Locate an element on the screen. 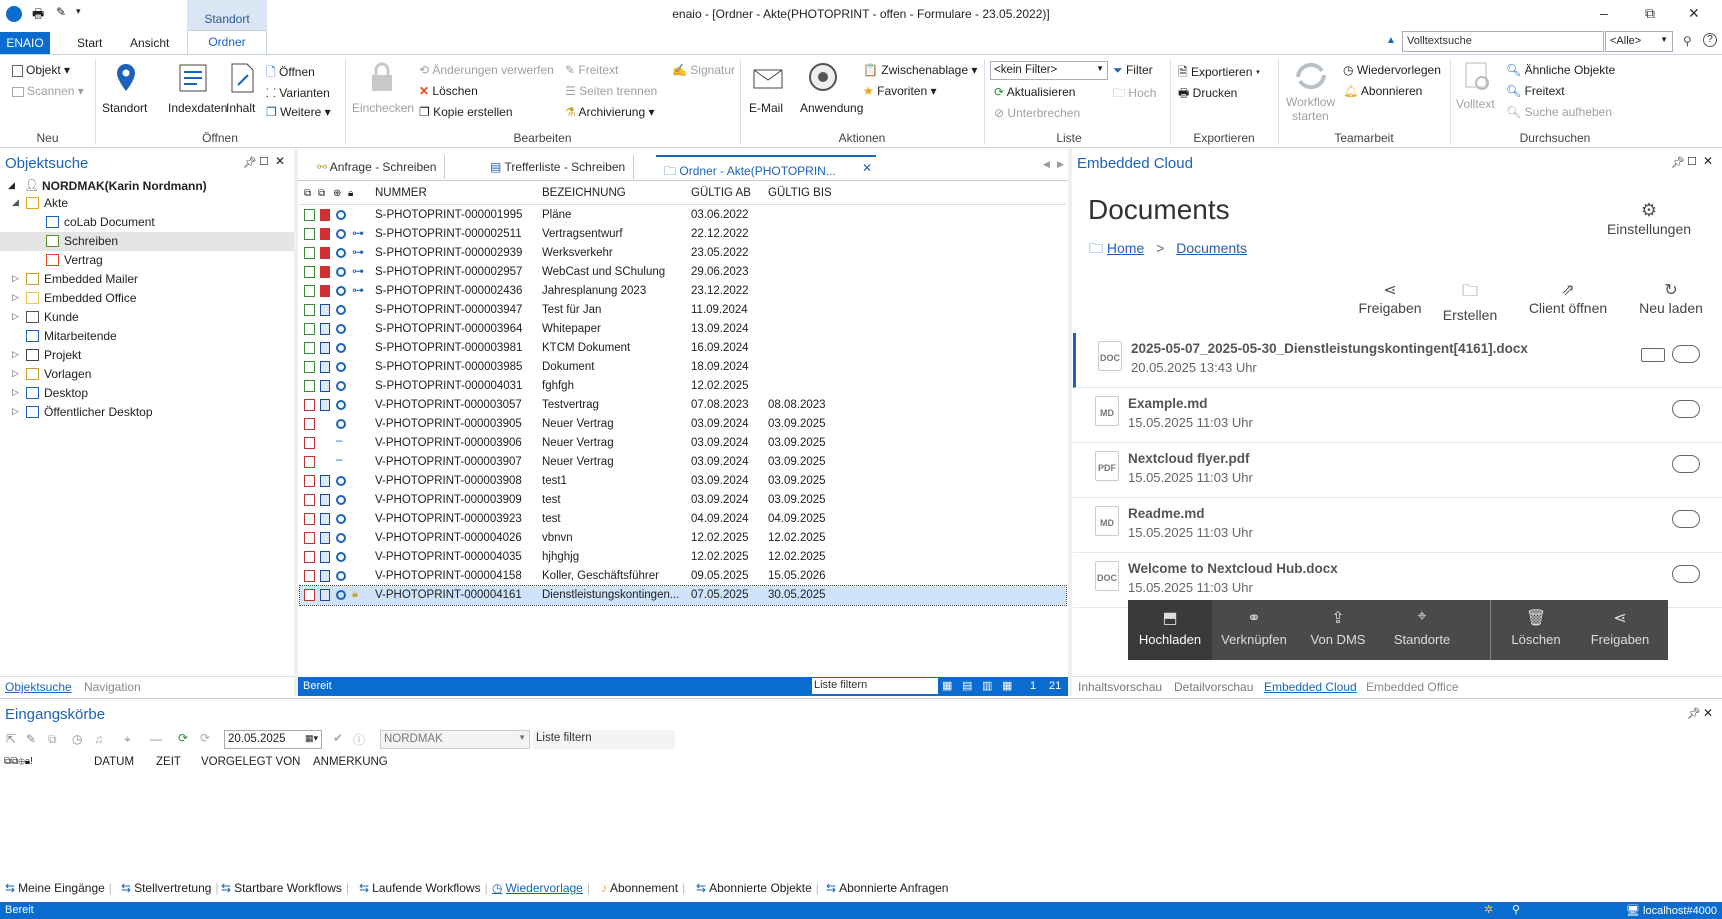 The width and height of the screenshot is (1722, 919). tree-item-schreiben: Schreiben is located at coordinates (91, 241).